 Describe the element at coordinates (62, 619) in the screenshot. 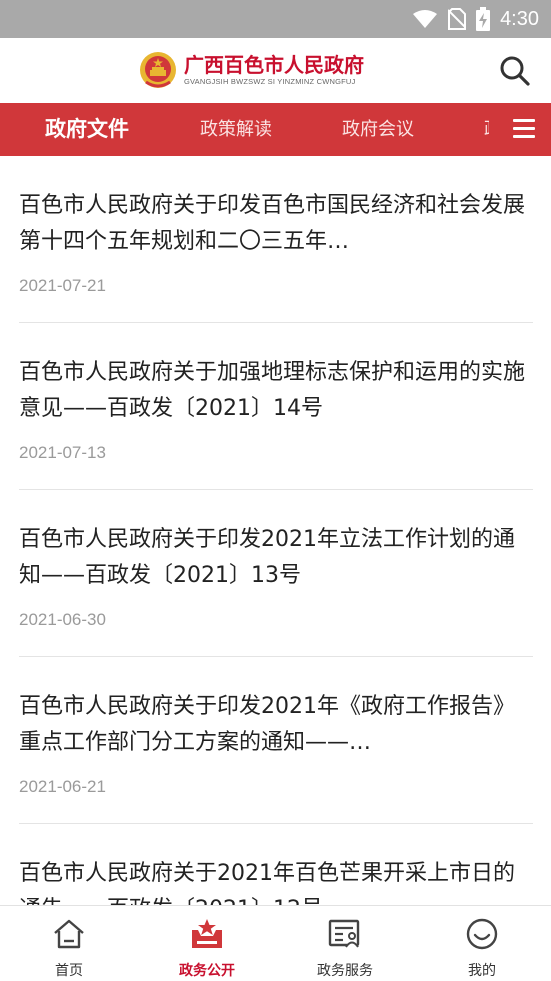

I see `article-date: 2021-06-30` at that location.